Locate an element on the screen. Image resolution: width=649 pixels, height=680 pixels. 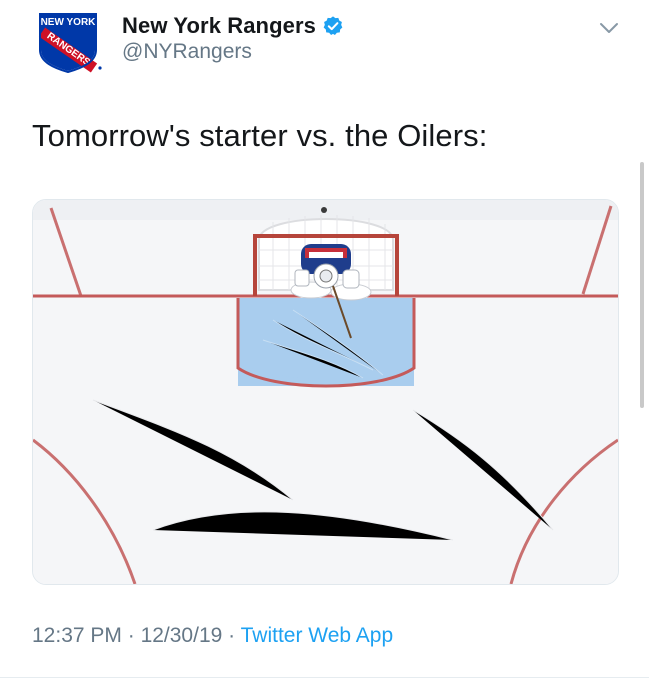
display-name: New York Rangers is located at coordinates (219, 26).